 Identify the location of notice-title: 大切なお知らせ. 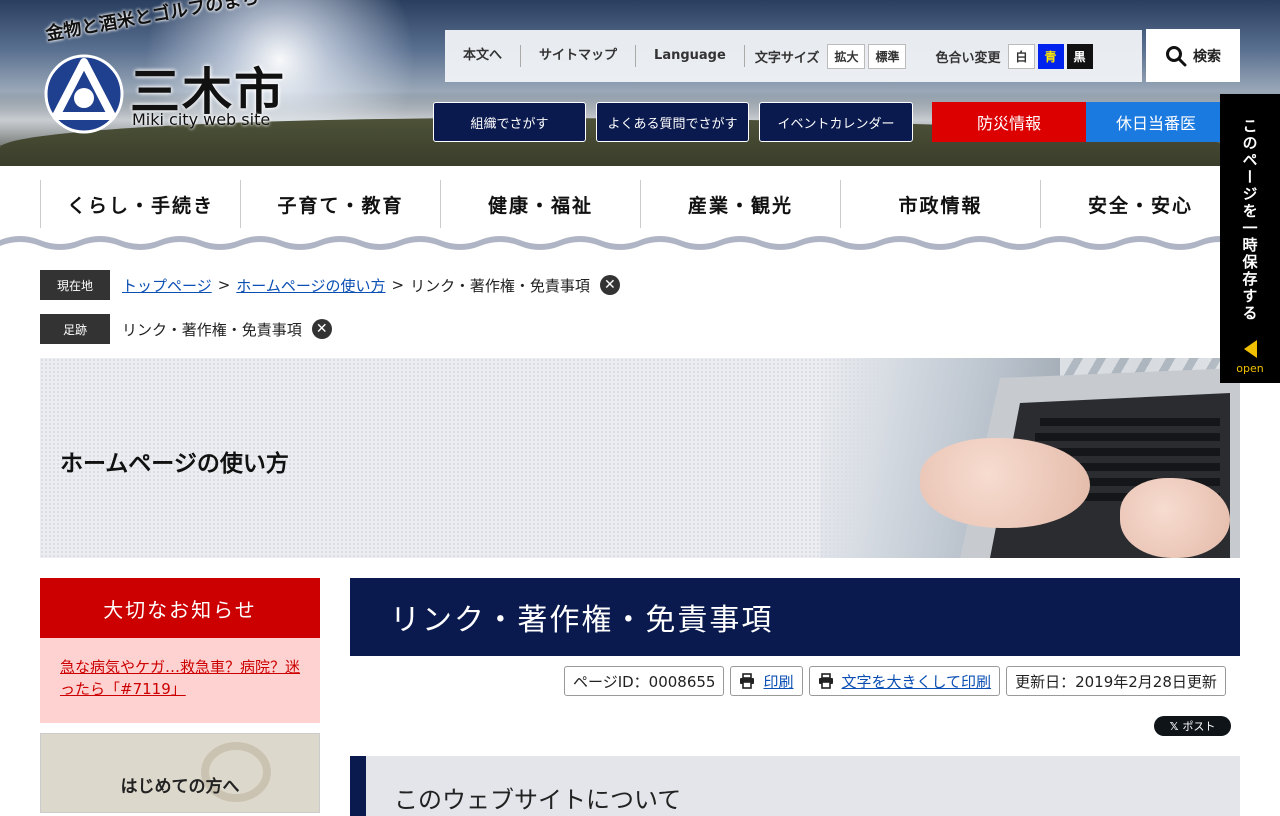
(180, 608).